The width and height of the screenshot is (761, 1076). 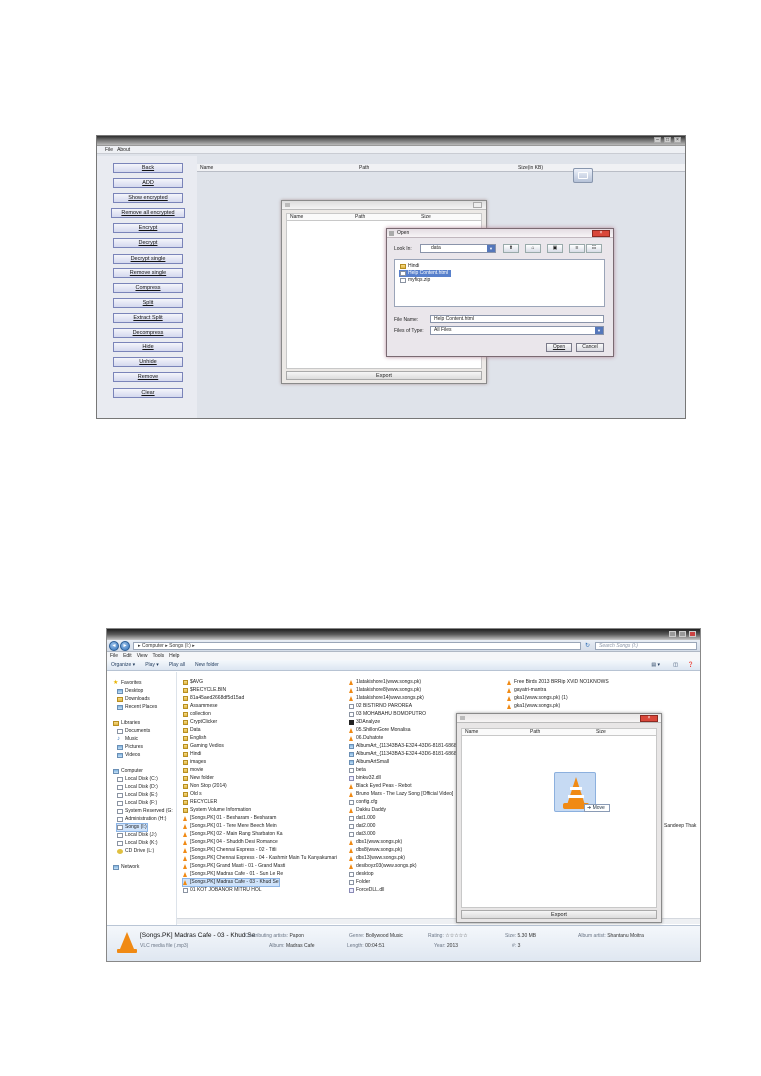 What do you see at coordinates (130, 691) in the screenshot?
I see `nav-desktop: Desktop` at bounding box center [130, 691].